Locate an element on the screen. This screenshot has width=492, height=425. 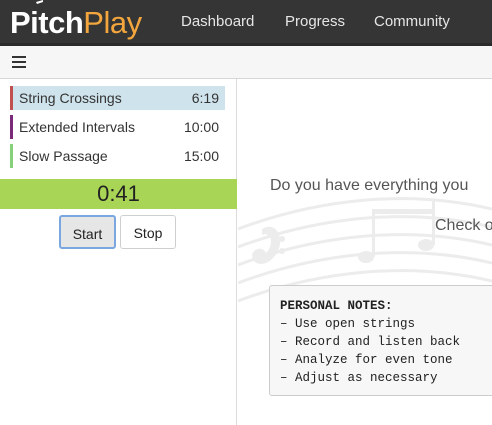
note-line: – Record and listen back is located at coordinates (370, 342).